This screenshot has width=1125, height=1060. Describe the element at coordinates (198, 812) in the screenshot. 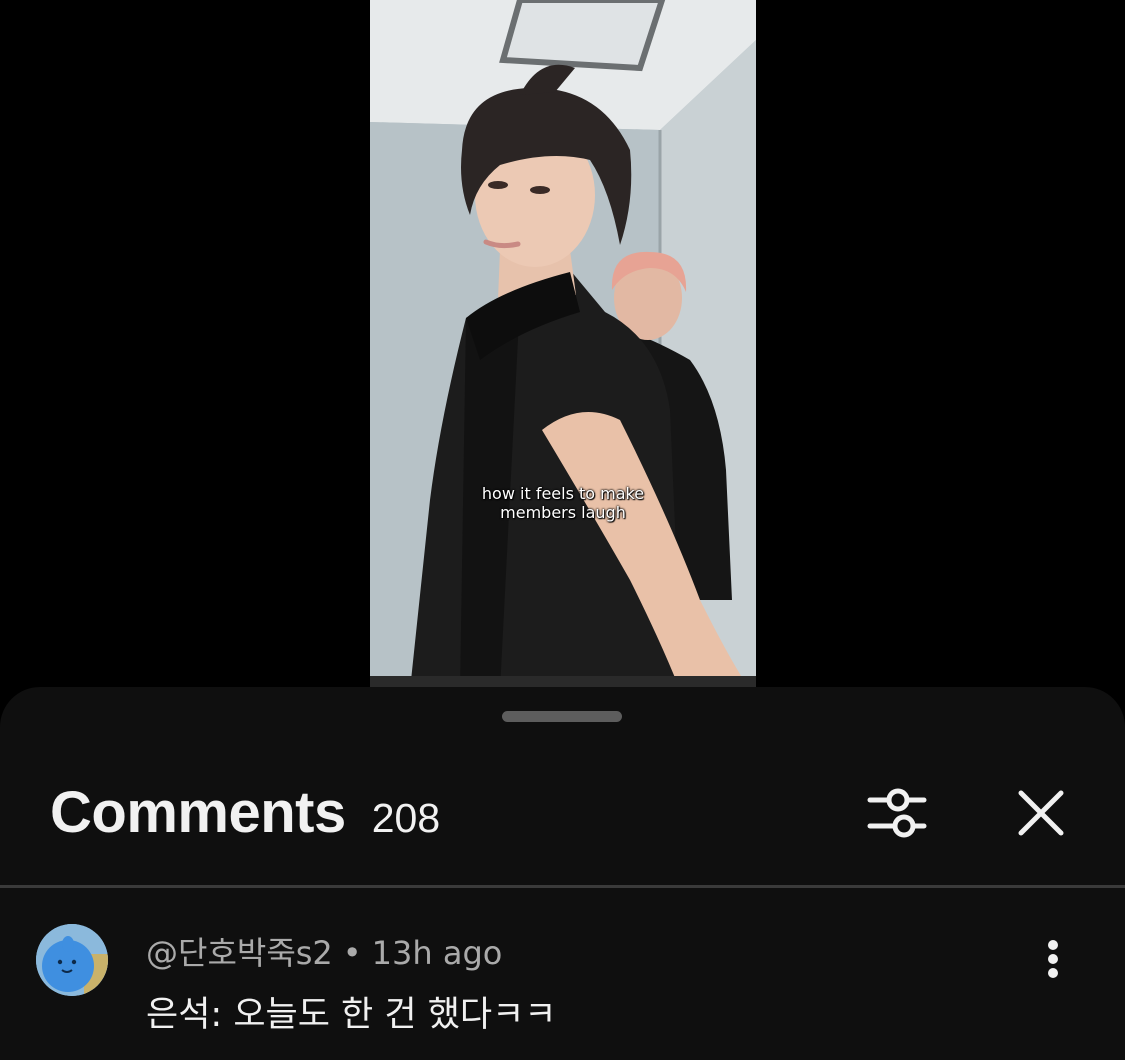

I see `comments-title: Comments` at that location.